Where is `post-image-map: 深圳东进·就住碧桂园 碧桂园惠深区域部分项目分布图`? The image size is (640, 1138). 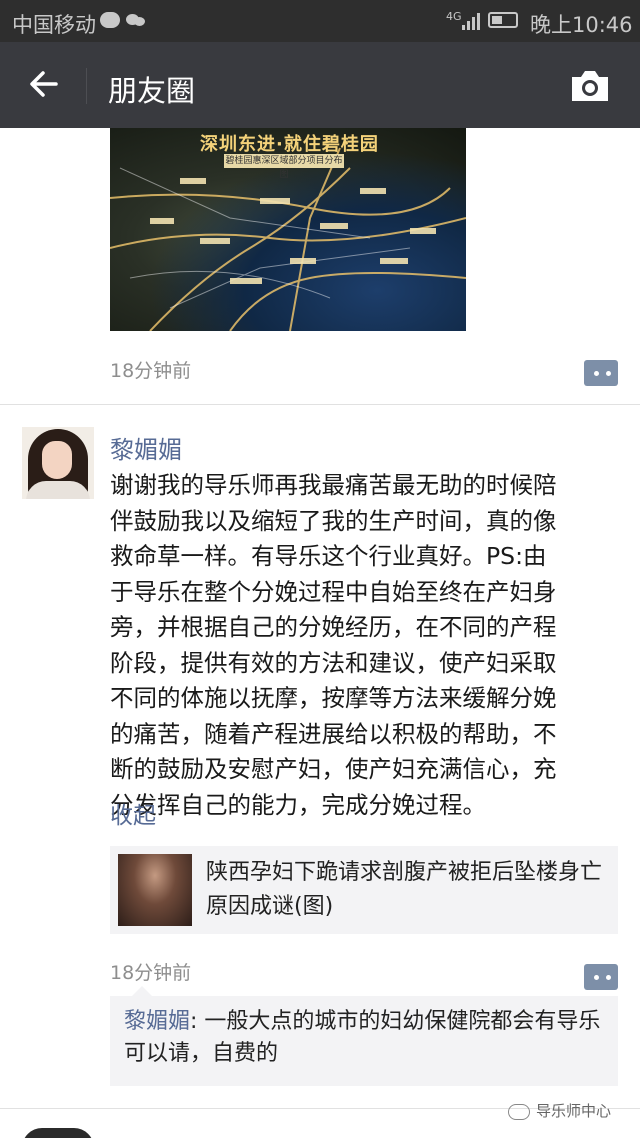
post-image-map: 深圳东进·就住碧桂园 碧桂园惠深区域部分项目分布图 is located at coordinates (288, 229).